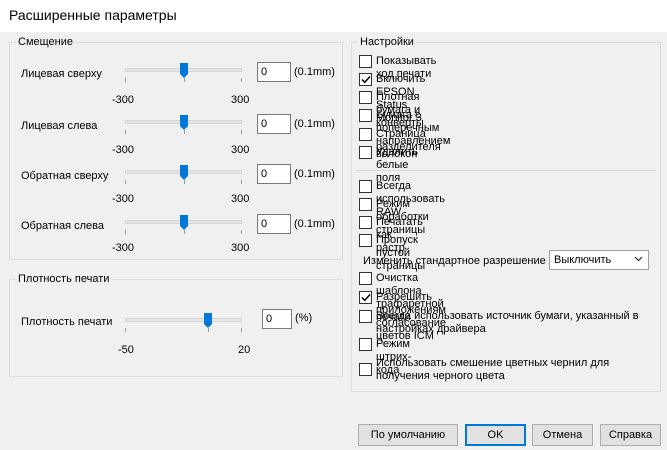 This screenshot has height=450, width=667. What do you see at coordinates (46, 42) in the screenshot?
I see `offset-group-label: Смещение` at bounding box center [46, 42].